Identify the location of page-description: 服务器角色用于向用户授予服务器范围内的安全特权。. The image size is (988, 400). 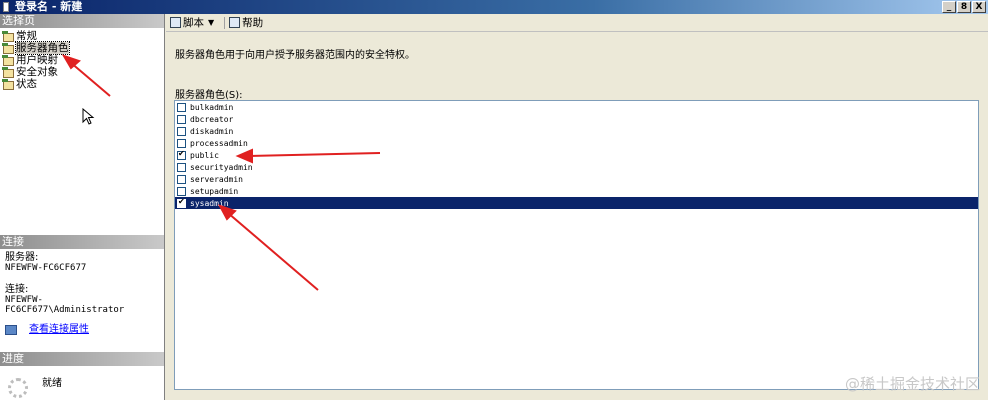
(295, 55).